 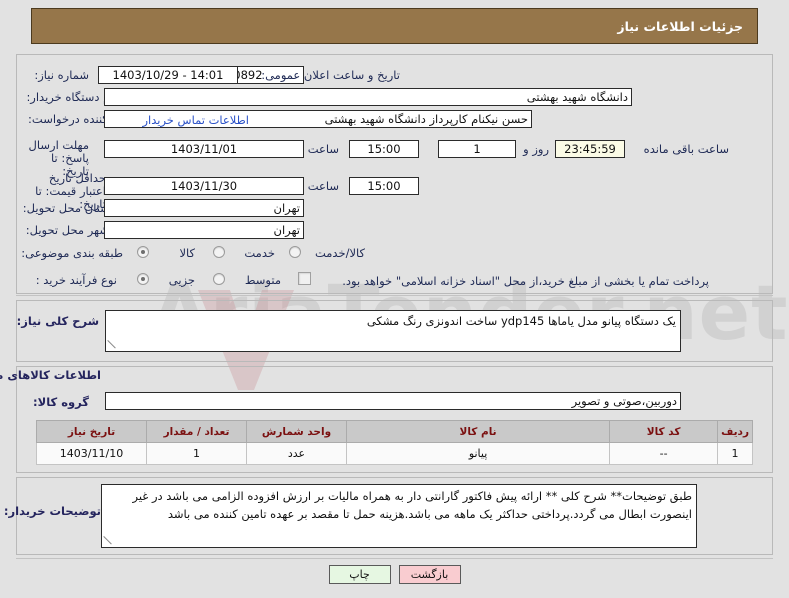 What do you see at coordinates (686, 149) in the screenshot?
I see `countdown-label: ساعت باقی مانده` at bounding box center [686, 149].